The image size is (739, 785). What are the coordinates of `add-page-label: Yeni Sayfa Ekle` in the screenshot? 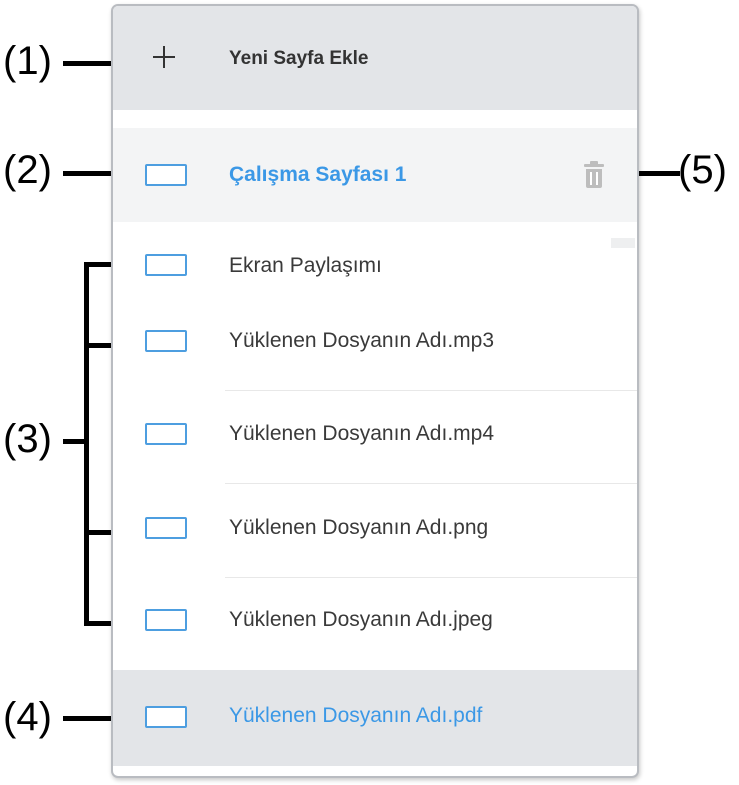 It's located at (299, 58).